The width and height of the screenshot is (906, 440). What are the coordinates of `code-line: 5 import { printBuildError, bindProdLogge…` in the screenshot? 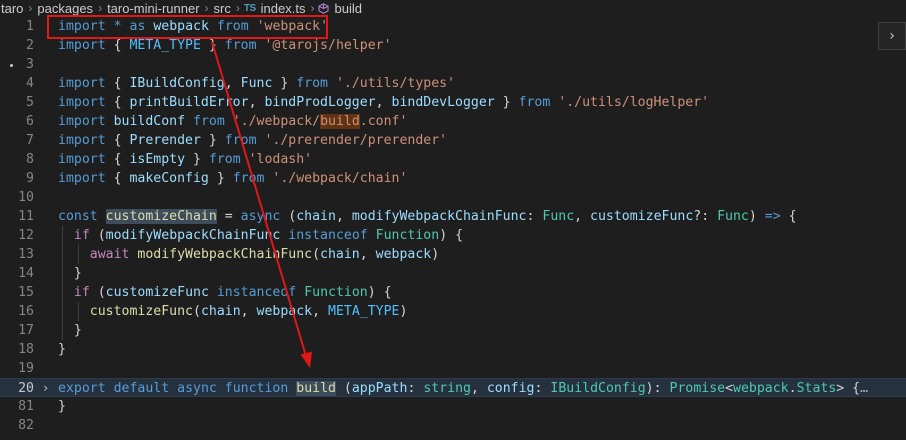 It's located at (453, 102).